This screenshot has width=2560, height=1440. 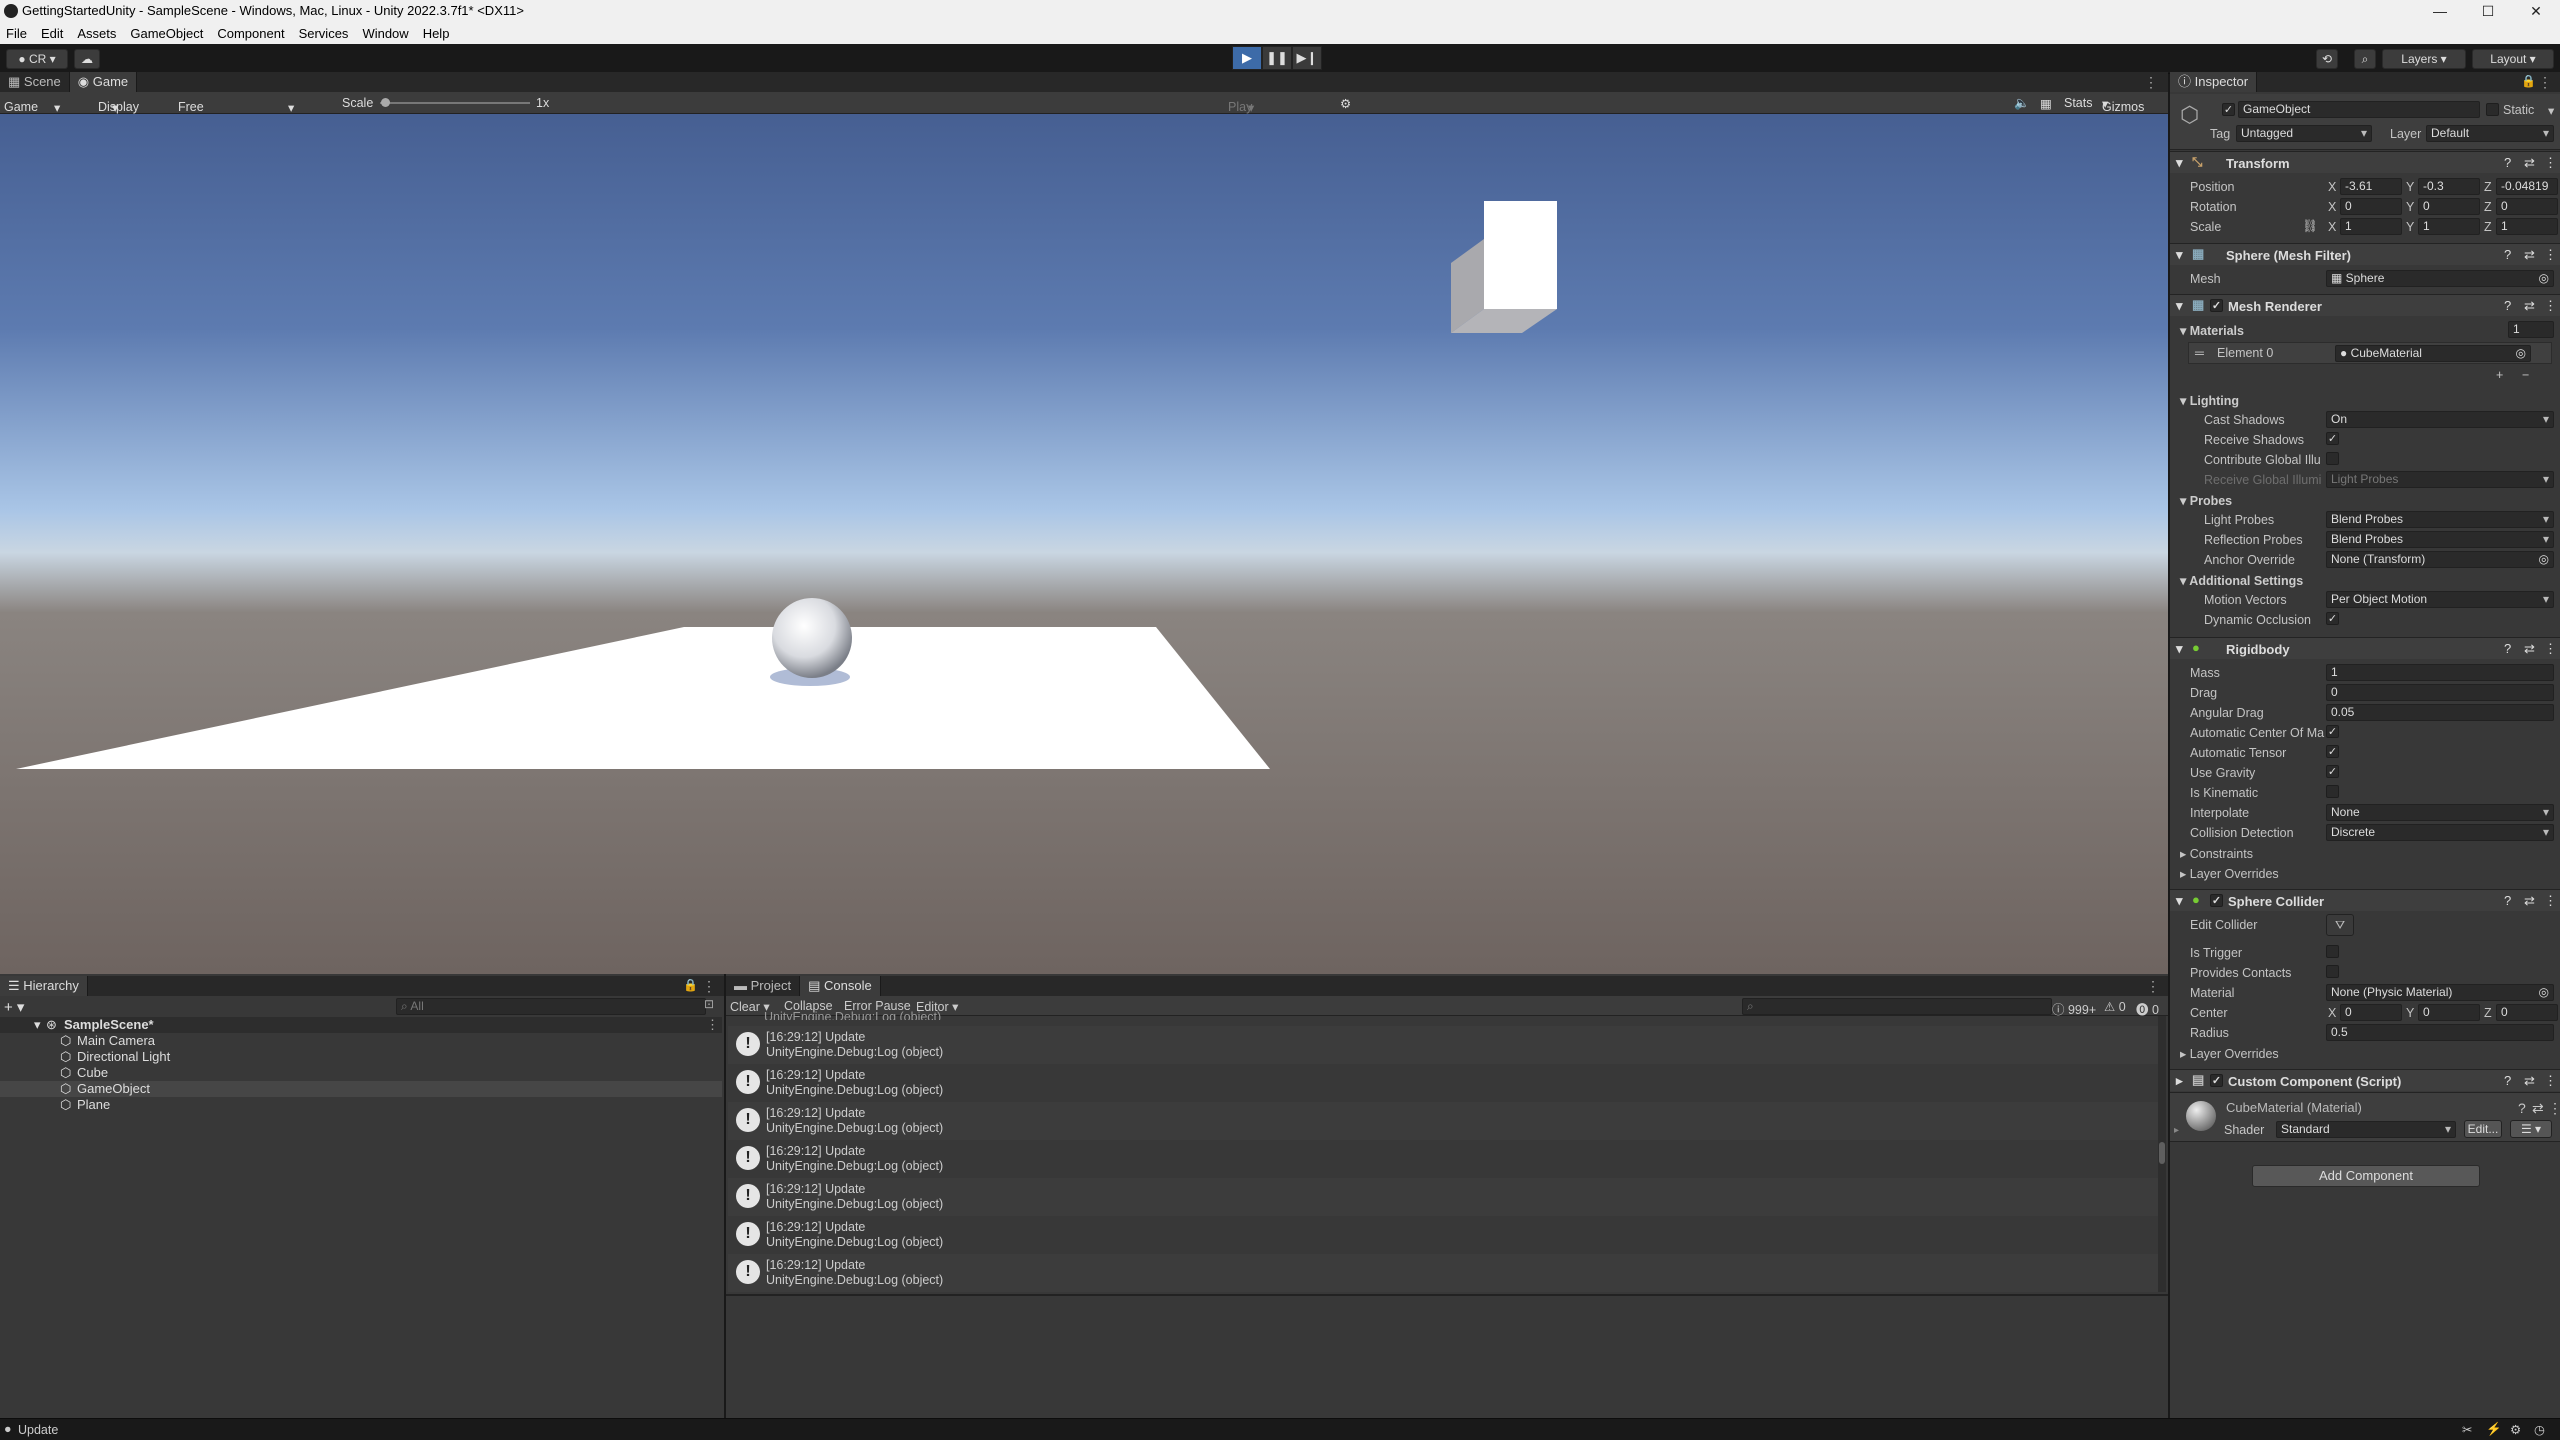 What do you see at coordinates (2499, 375) in the screenshot?
I see `add-element-button: +` at bounding box center [2499, 375].